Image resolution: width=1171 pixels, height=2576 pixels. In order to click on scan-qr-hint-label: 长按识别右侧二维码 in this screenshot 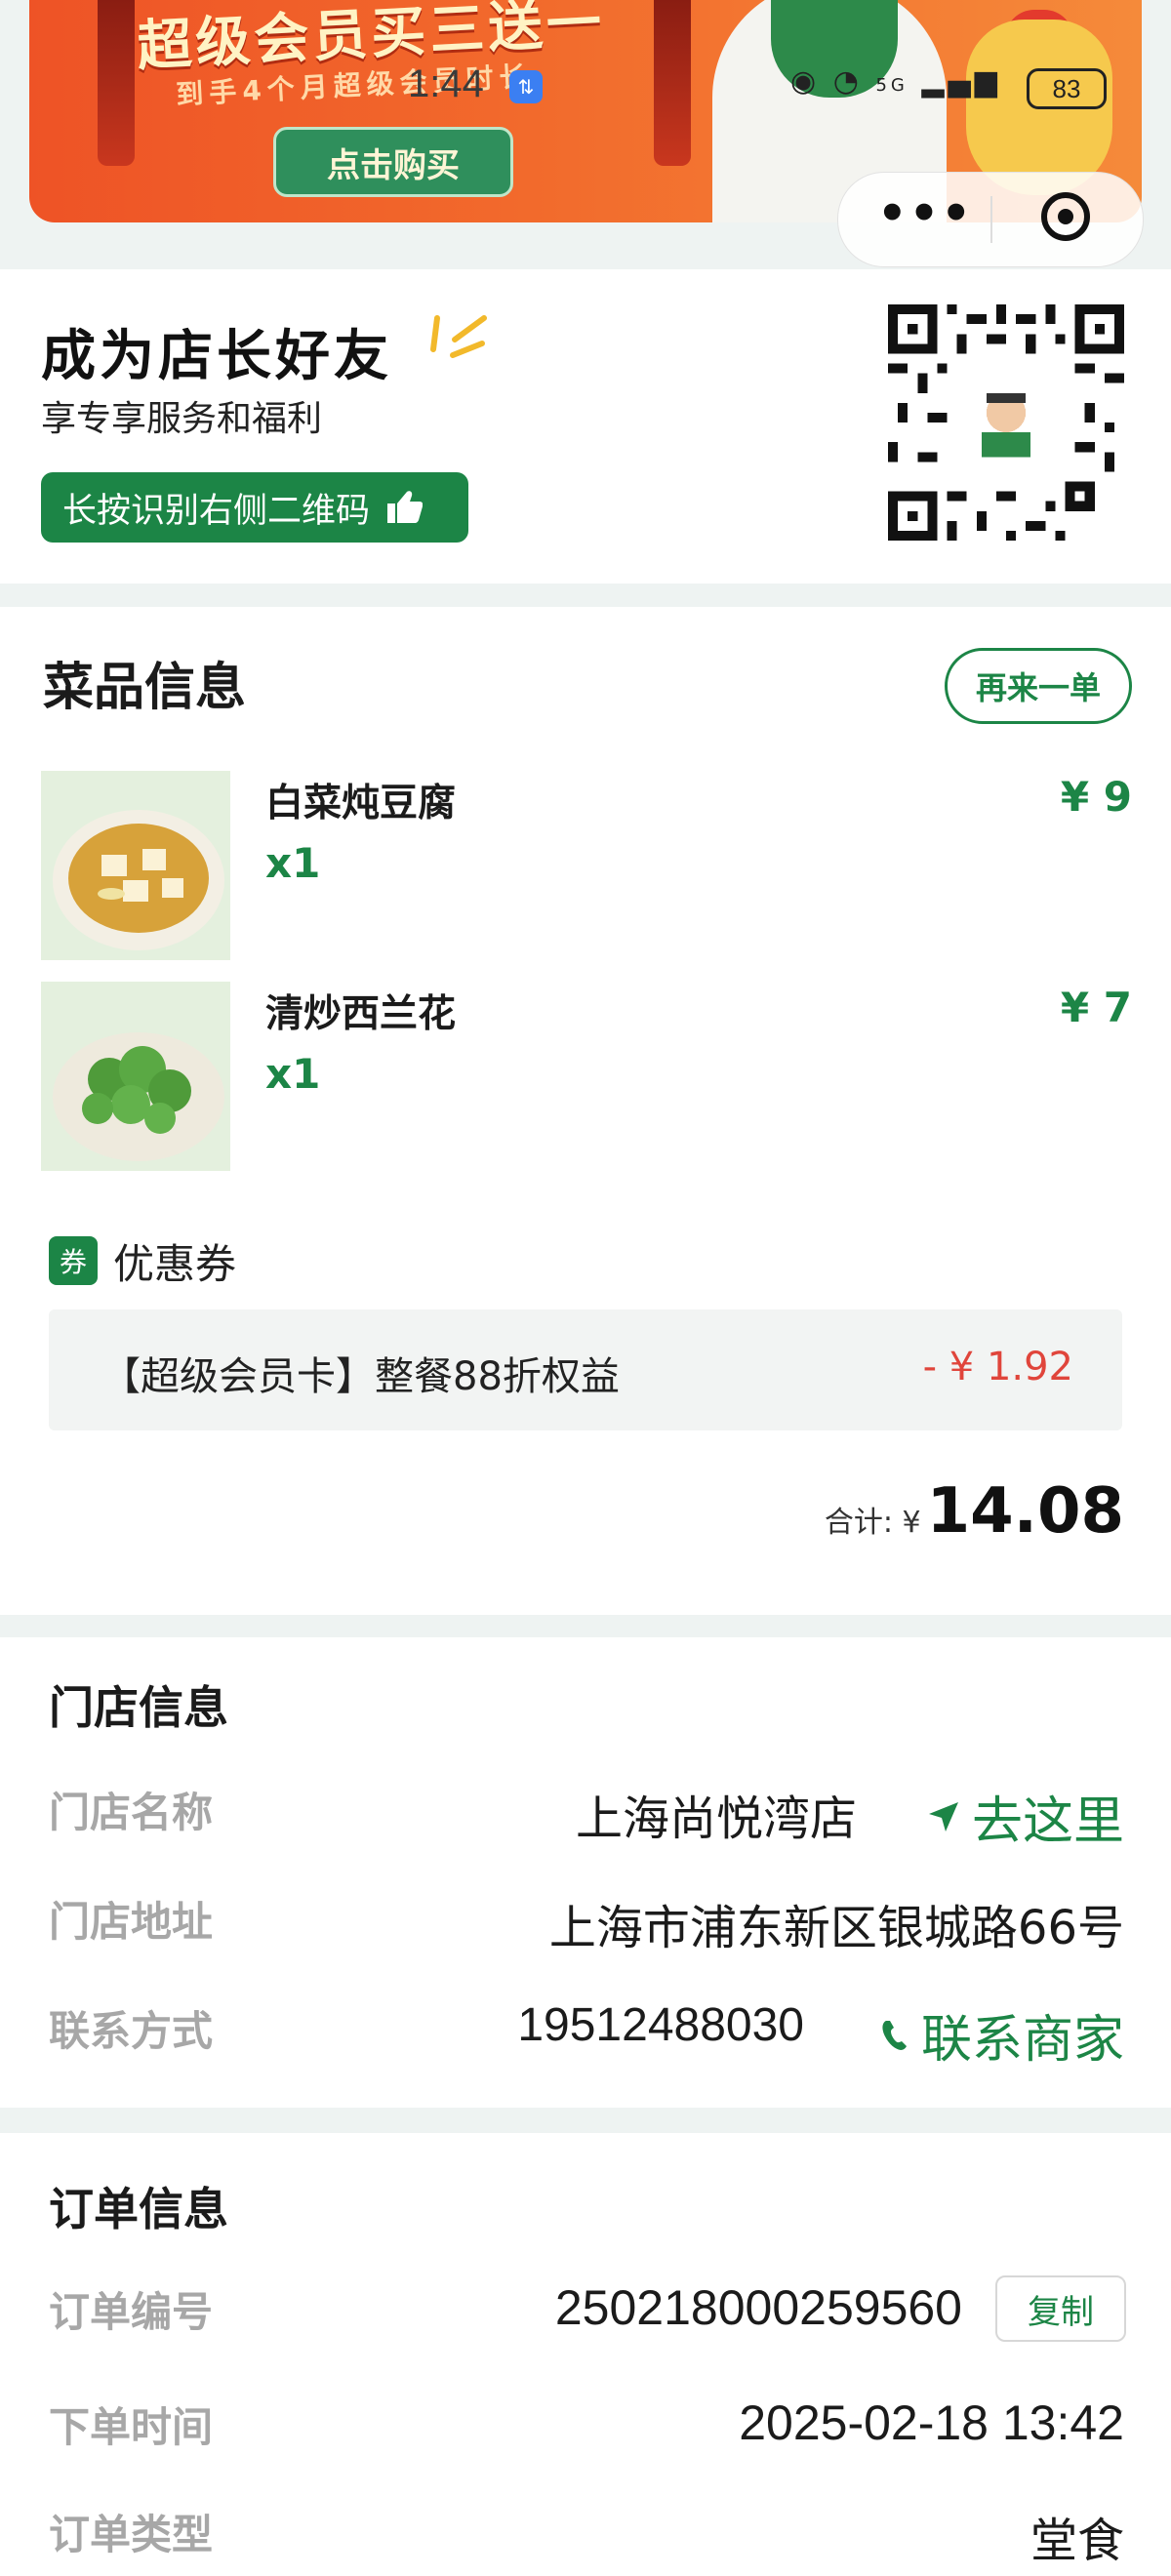, I will do `click(216, 511)`.